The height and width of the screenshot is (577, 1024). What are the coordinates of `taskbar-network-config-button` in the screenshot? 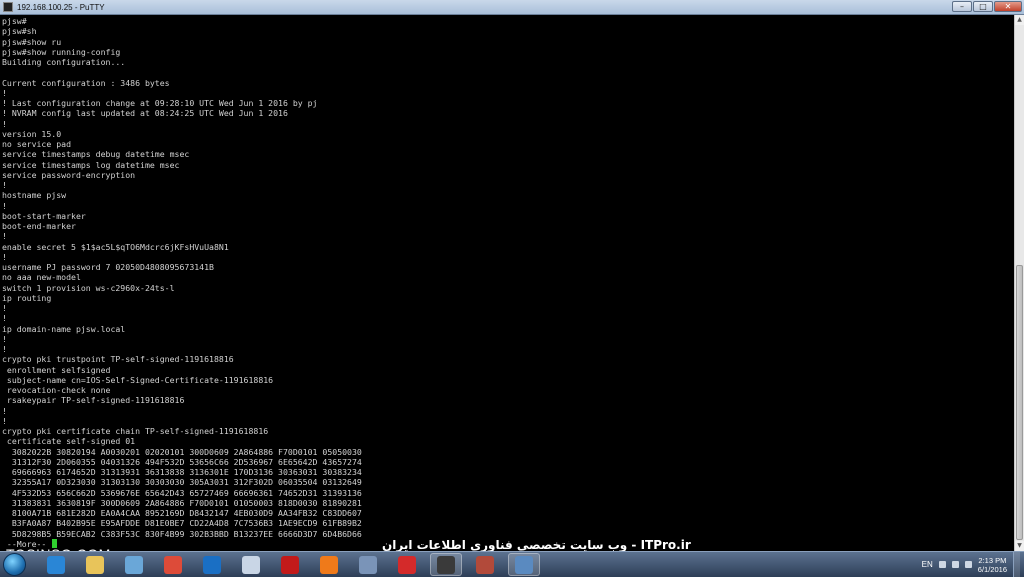 It's located at (524, 564).